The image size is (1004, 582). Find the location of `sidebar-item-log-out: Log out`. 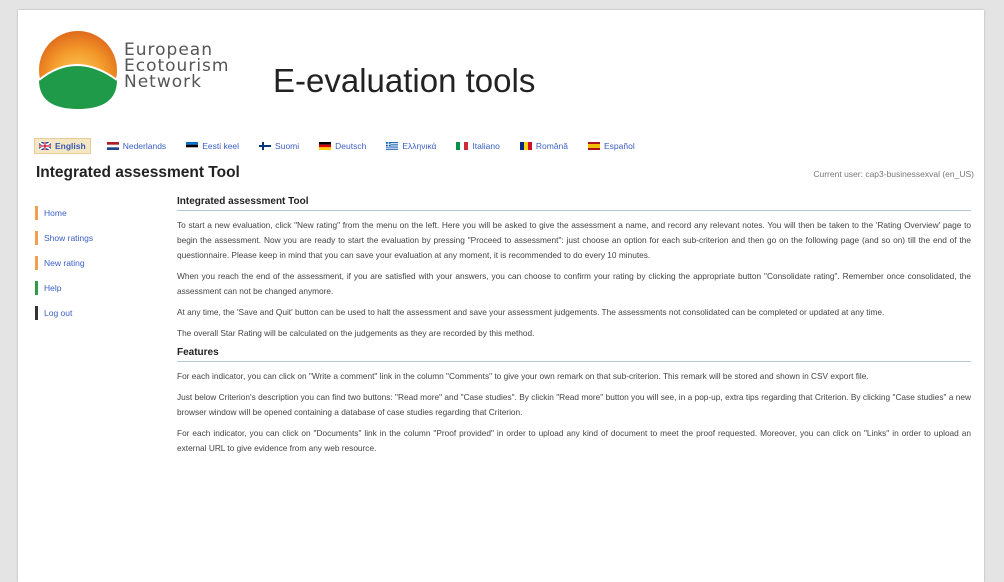

sidebar-item-log-out: Log out is located at coordinates (95, 313).